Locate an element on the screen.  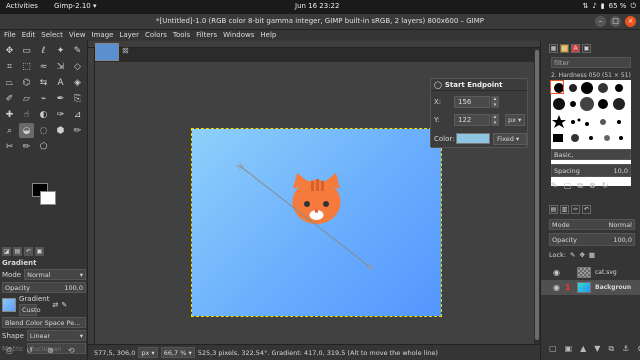
patterns-tab-icon: ▩ is located at coordinates (564, 48).